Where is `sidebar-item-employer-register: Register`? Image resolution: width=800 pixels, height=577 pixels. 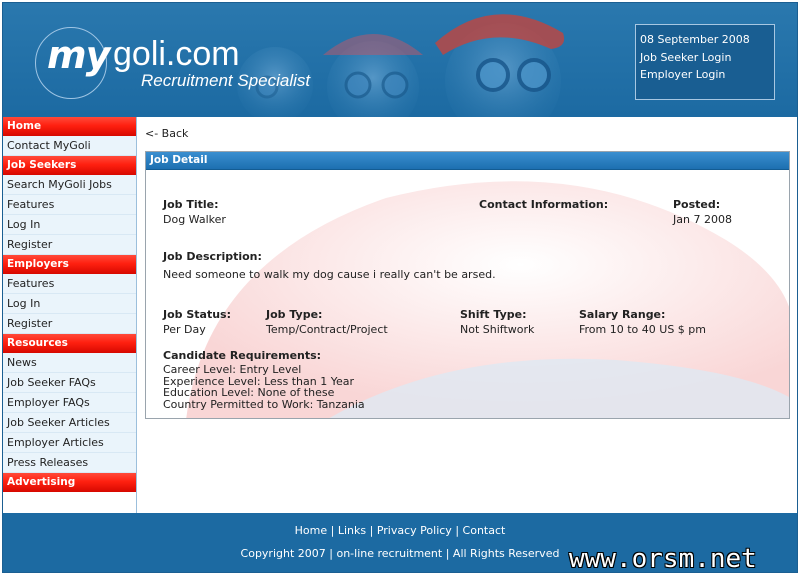 sidebar-item-employer-register: Register is located at coordinates (69, 324).